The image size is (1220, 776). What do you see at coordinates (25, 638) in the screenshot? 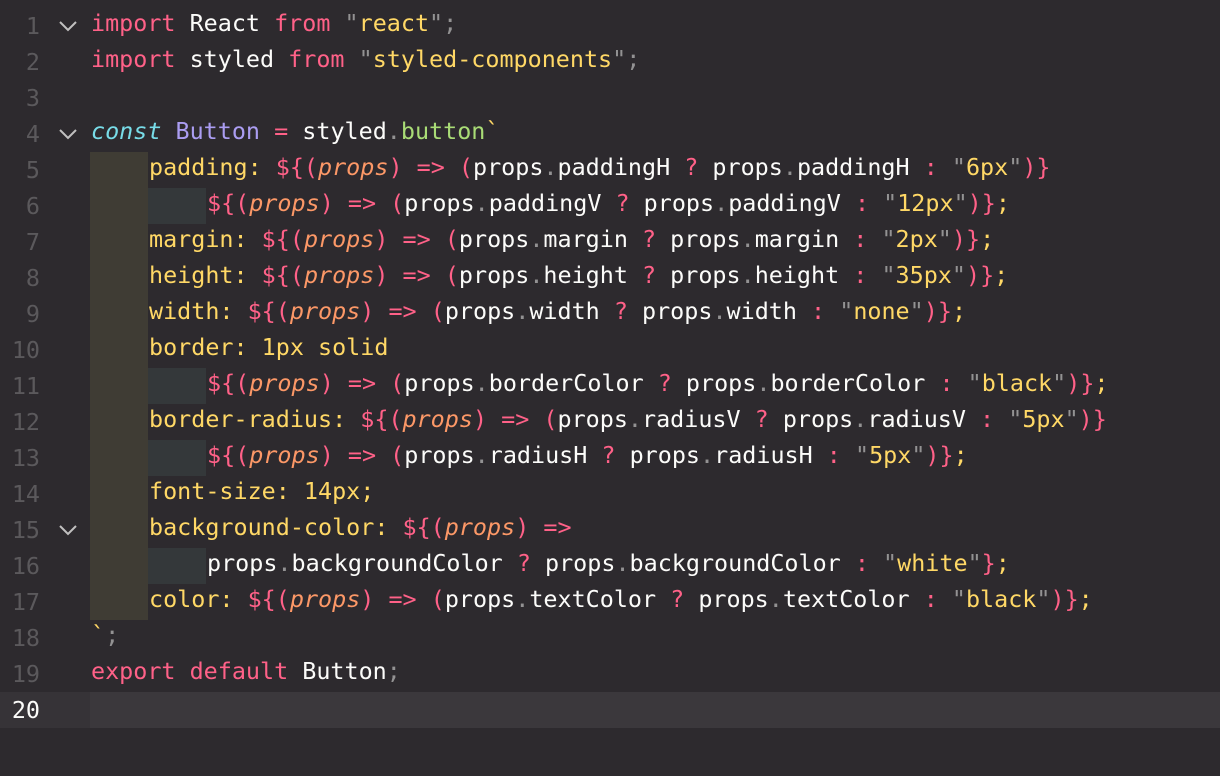
I see `line-number: 18` at bounding box center [25, 638].